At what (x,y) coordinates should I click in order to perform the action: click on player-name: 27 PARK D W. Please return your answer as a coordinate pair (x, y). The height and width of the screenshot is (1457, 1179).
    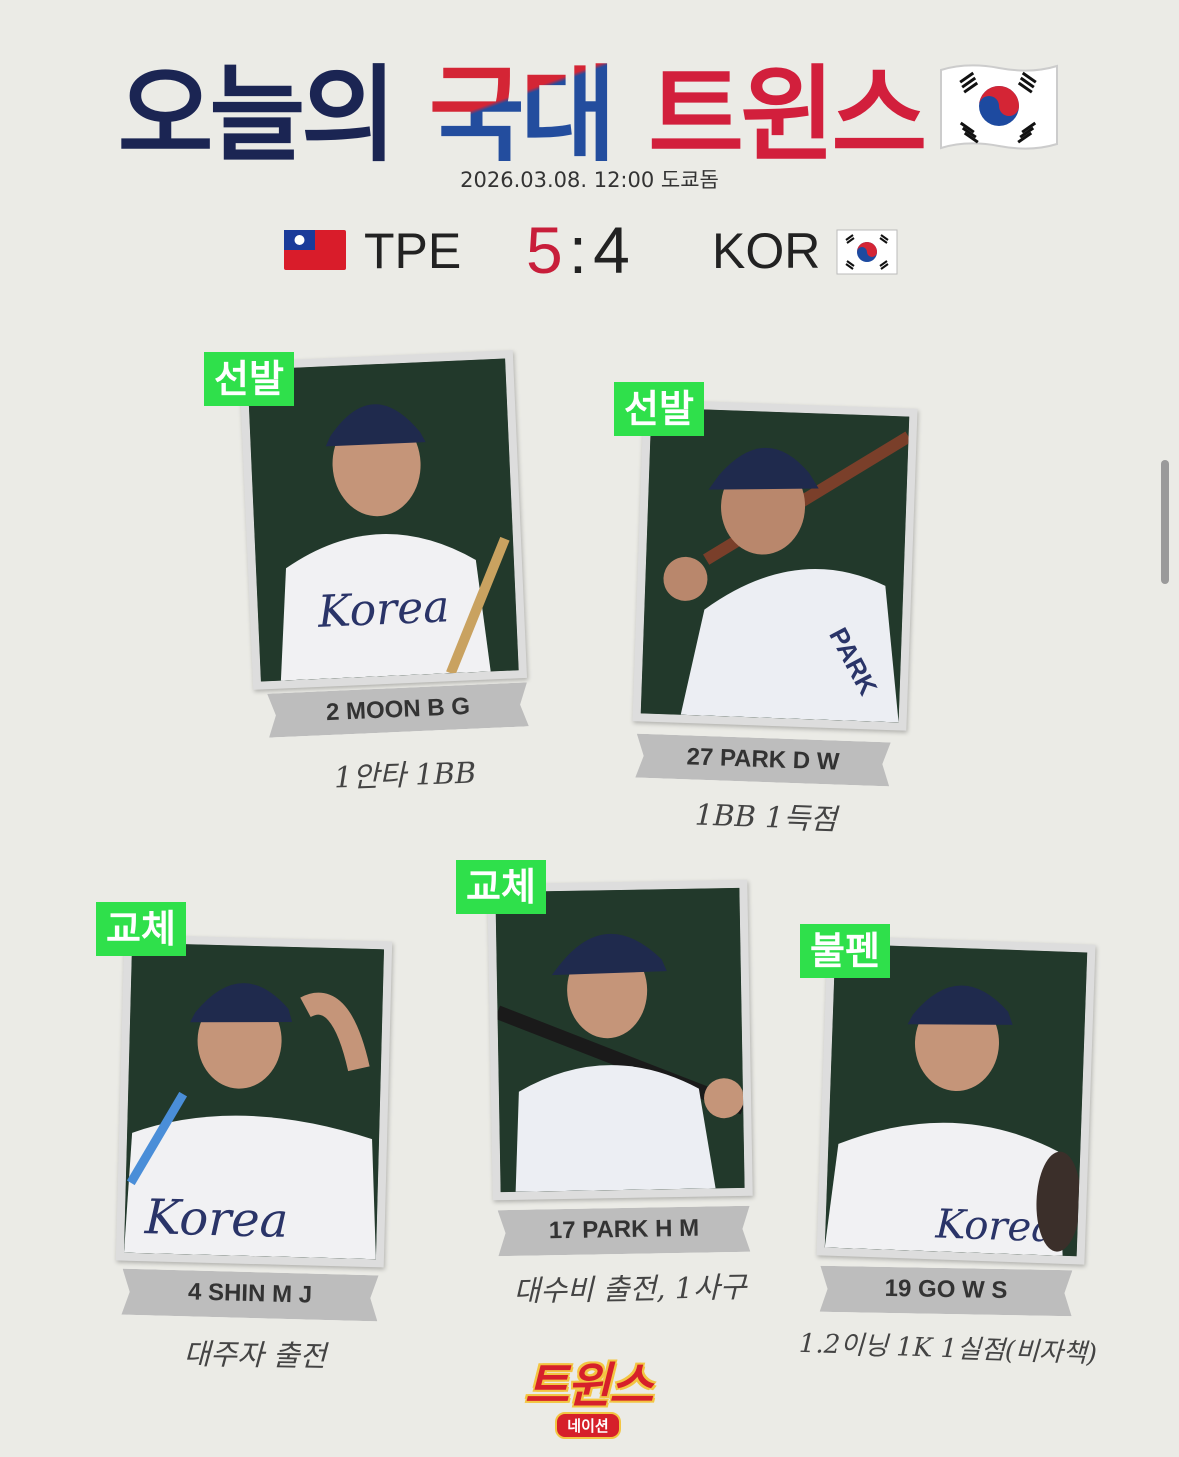
    Looking at the image, I should click on (762, 760).